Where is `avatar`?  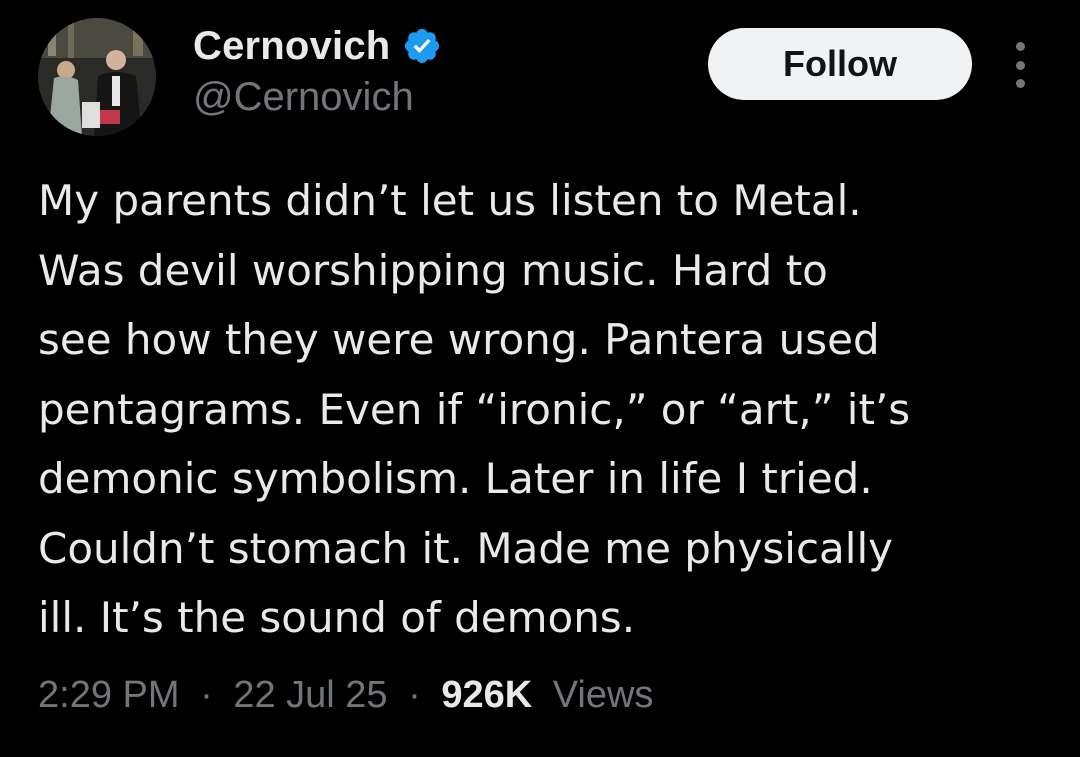 avatar is located at coordinates (97, 77).